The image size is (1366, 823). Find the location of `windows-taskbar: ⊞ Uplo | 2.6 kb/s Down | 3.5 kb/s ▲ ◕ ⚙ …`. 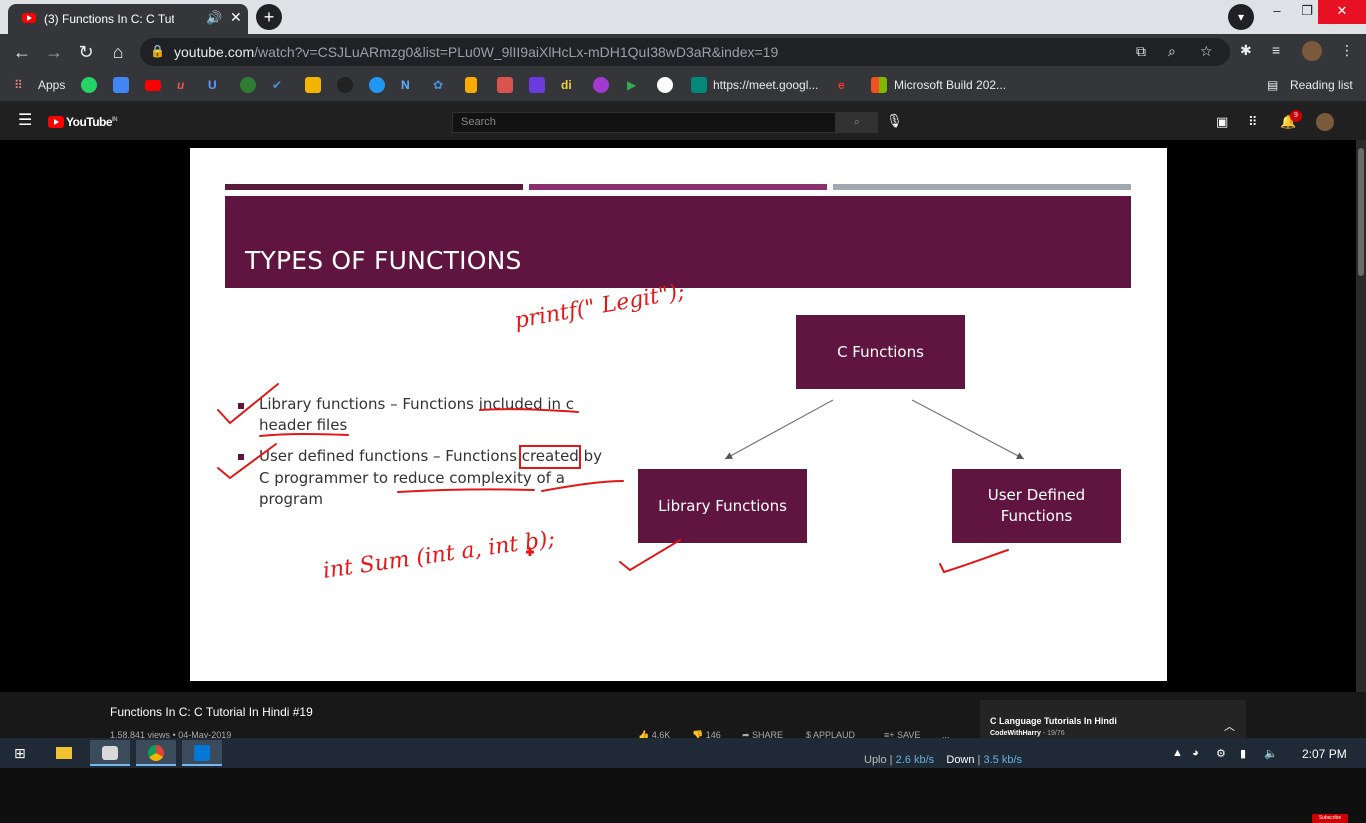

windows-taskbar: ⊞ Uplo | 2.6 kb/s Down | 3.5 kb/s ▲ ◕ ⚙ … is located at coordinates (683, 753).